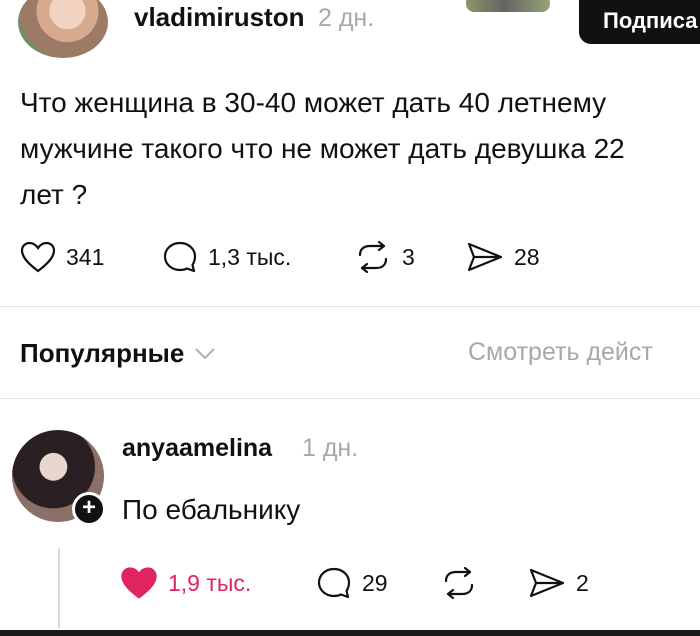  Describe the element at coordinates (38, 257) in the screenshot. I see `heart-icon` at that location.